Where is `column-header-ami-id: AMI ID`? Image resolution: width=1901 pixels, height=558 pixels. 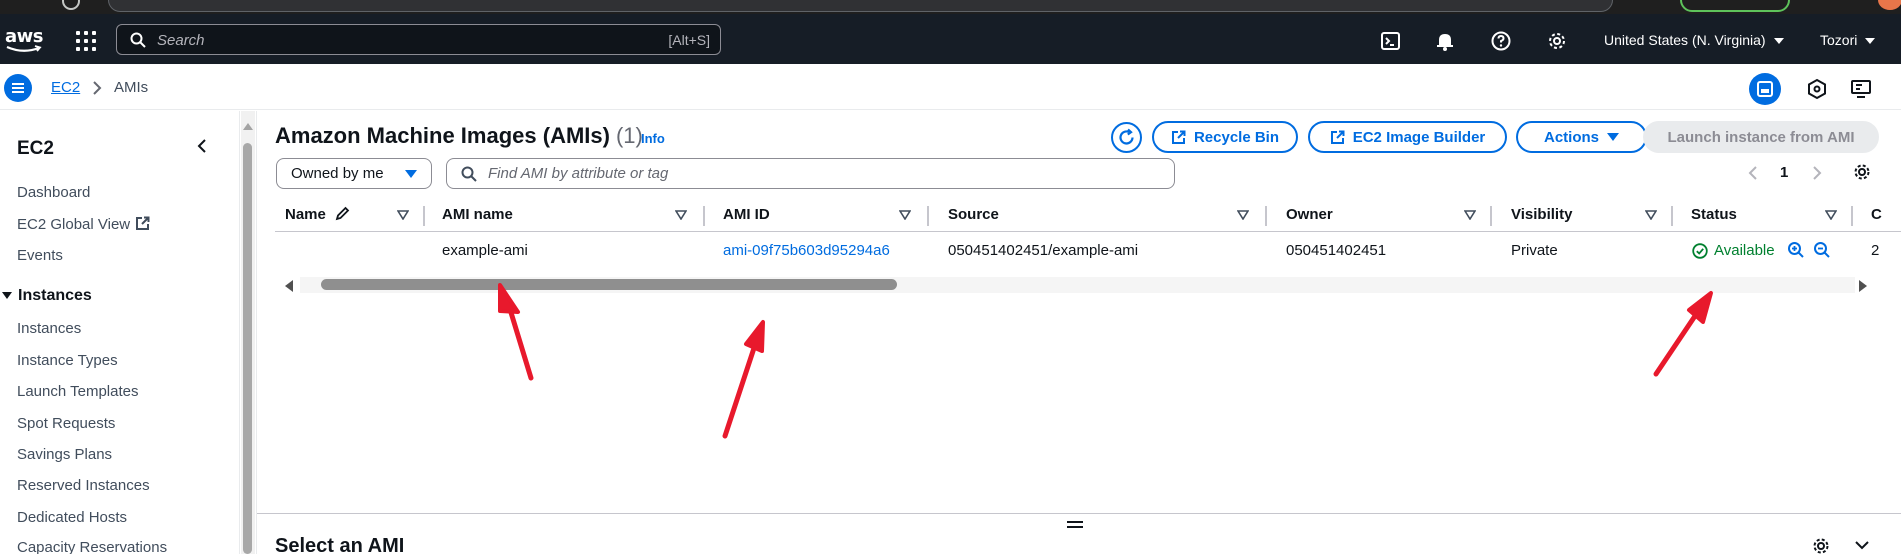 column-header-ami-id: AMI ID is located at coordinates (746, 214).